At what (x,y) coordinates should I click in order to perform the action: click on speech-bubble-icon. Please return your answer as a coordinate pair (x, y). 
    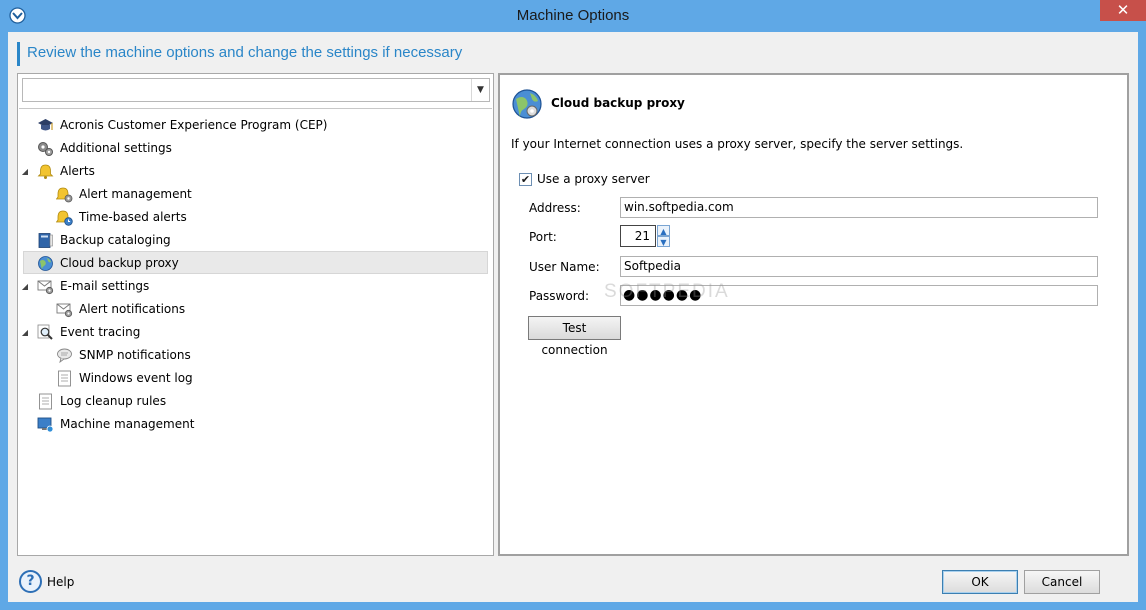
    Looking at the image, I should click on (64, 356).